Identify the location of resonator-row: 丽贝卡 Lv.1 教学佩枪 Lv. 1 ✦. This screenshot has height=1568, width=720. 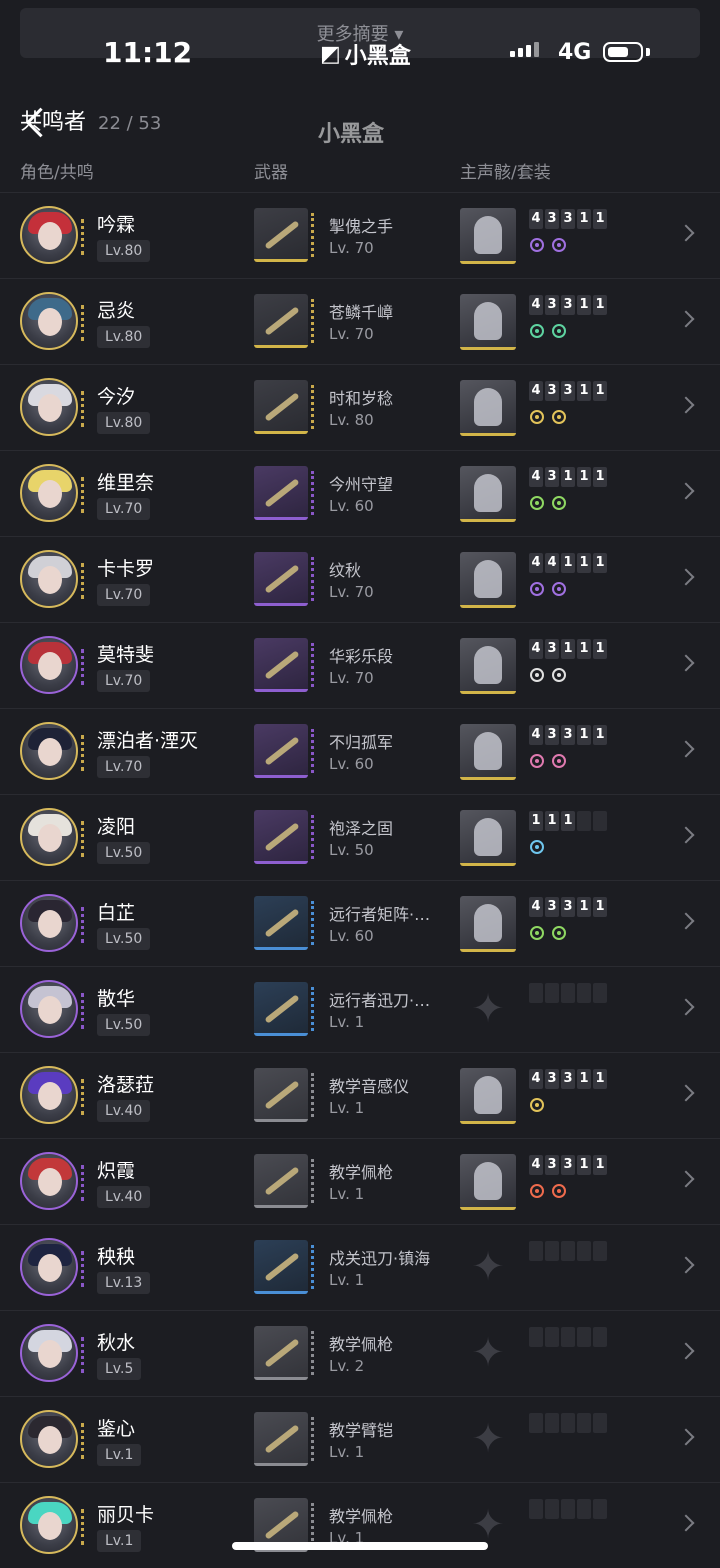
(360, 1525).